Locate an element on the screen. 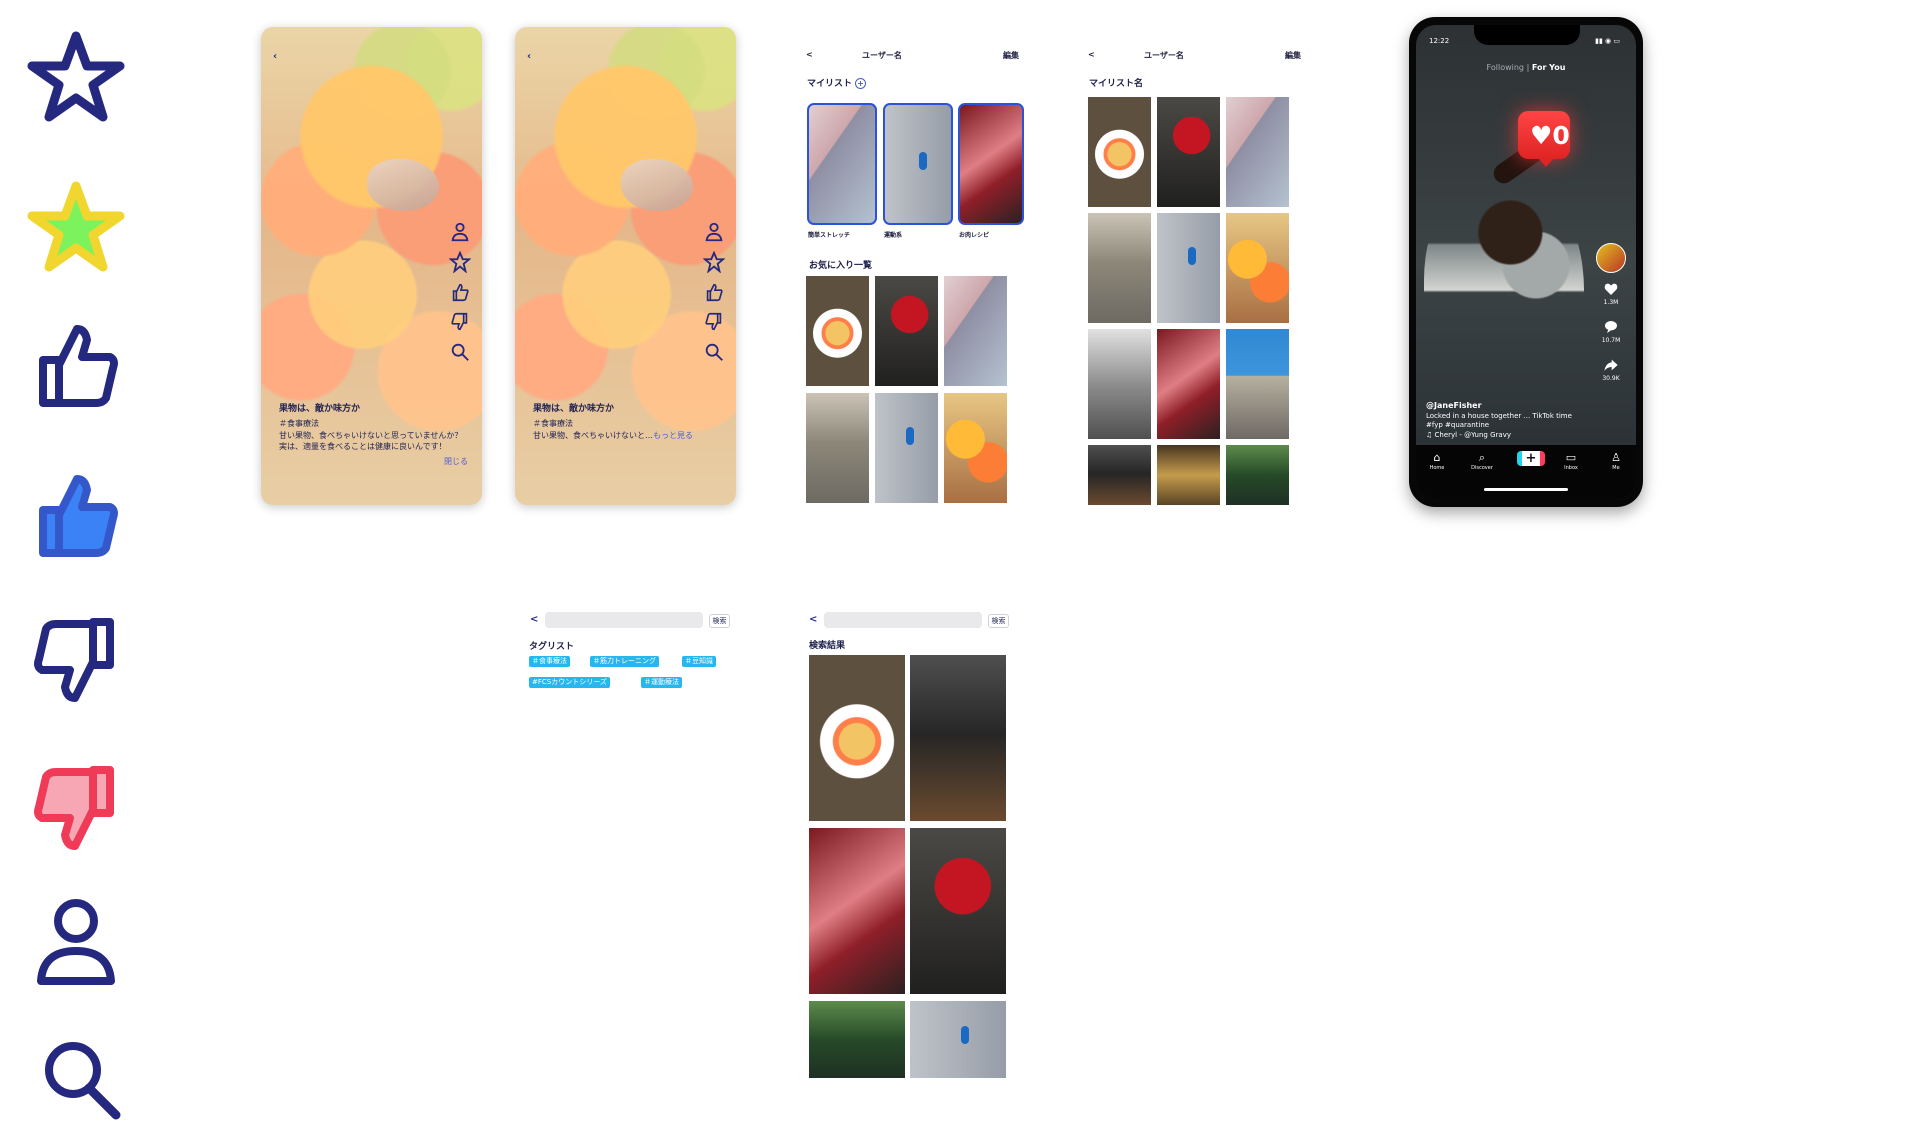 This screenshot has height=1130, width=1920. creator-avatar is located at coordinates (1611, 258).